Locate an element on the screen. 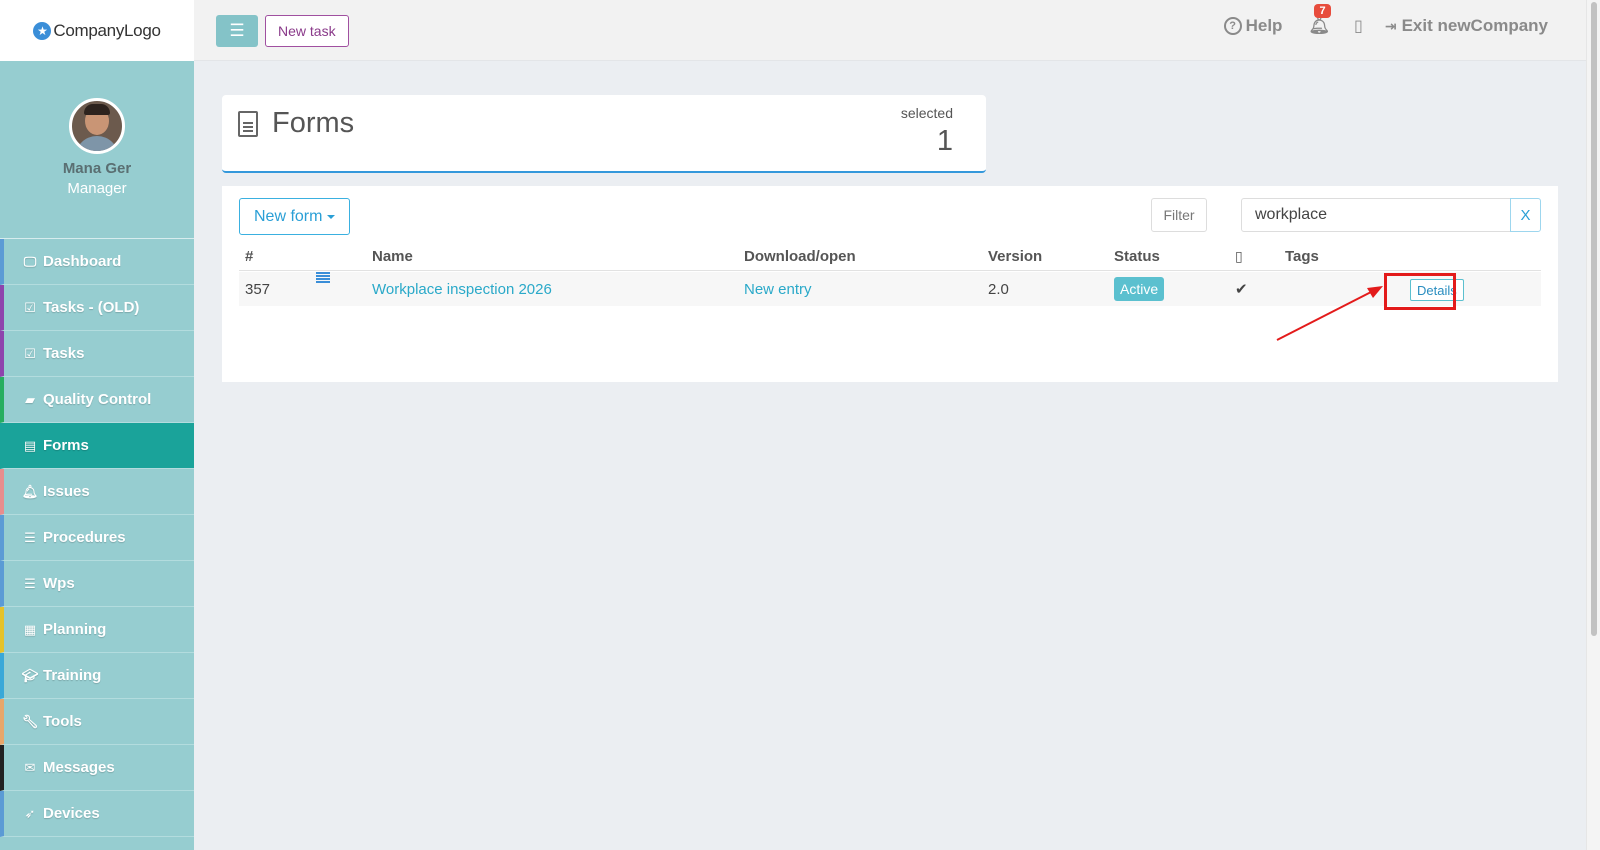 The image size is (1600, 850). sidebar-item-devices: ➶ Devices is located at coordinates (97, 814).